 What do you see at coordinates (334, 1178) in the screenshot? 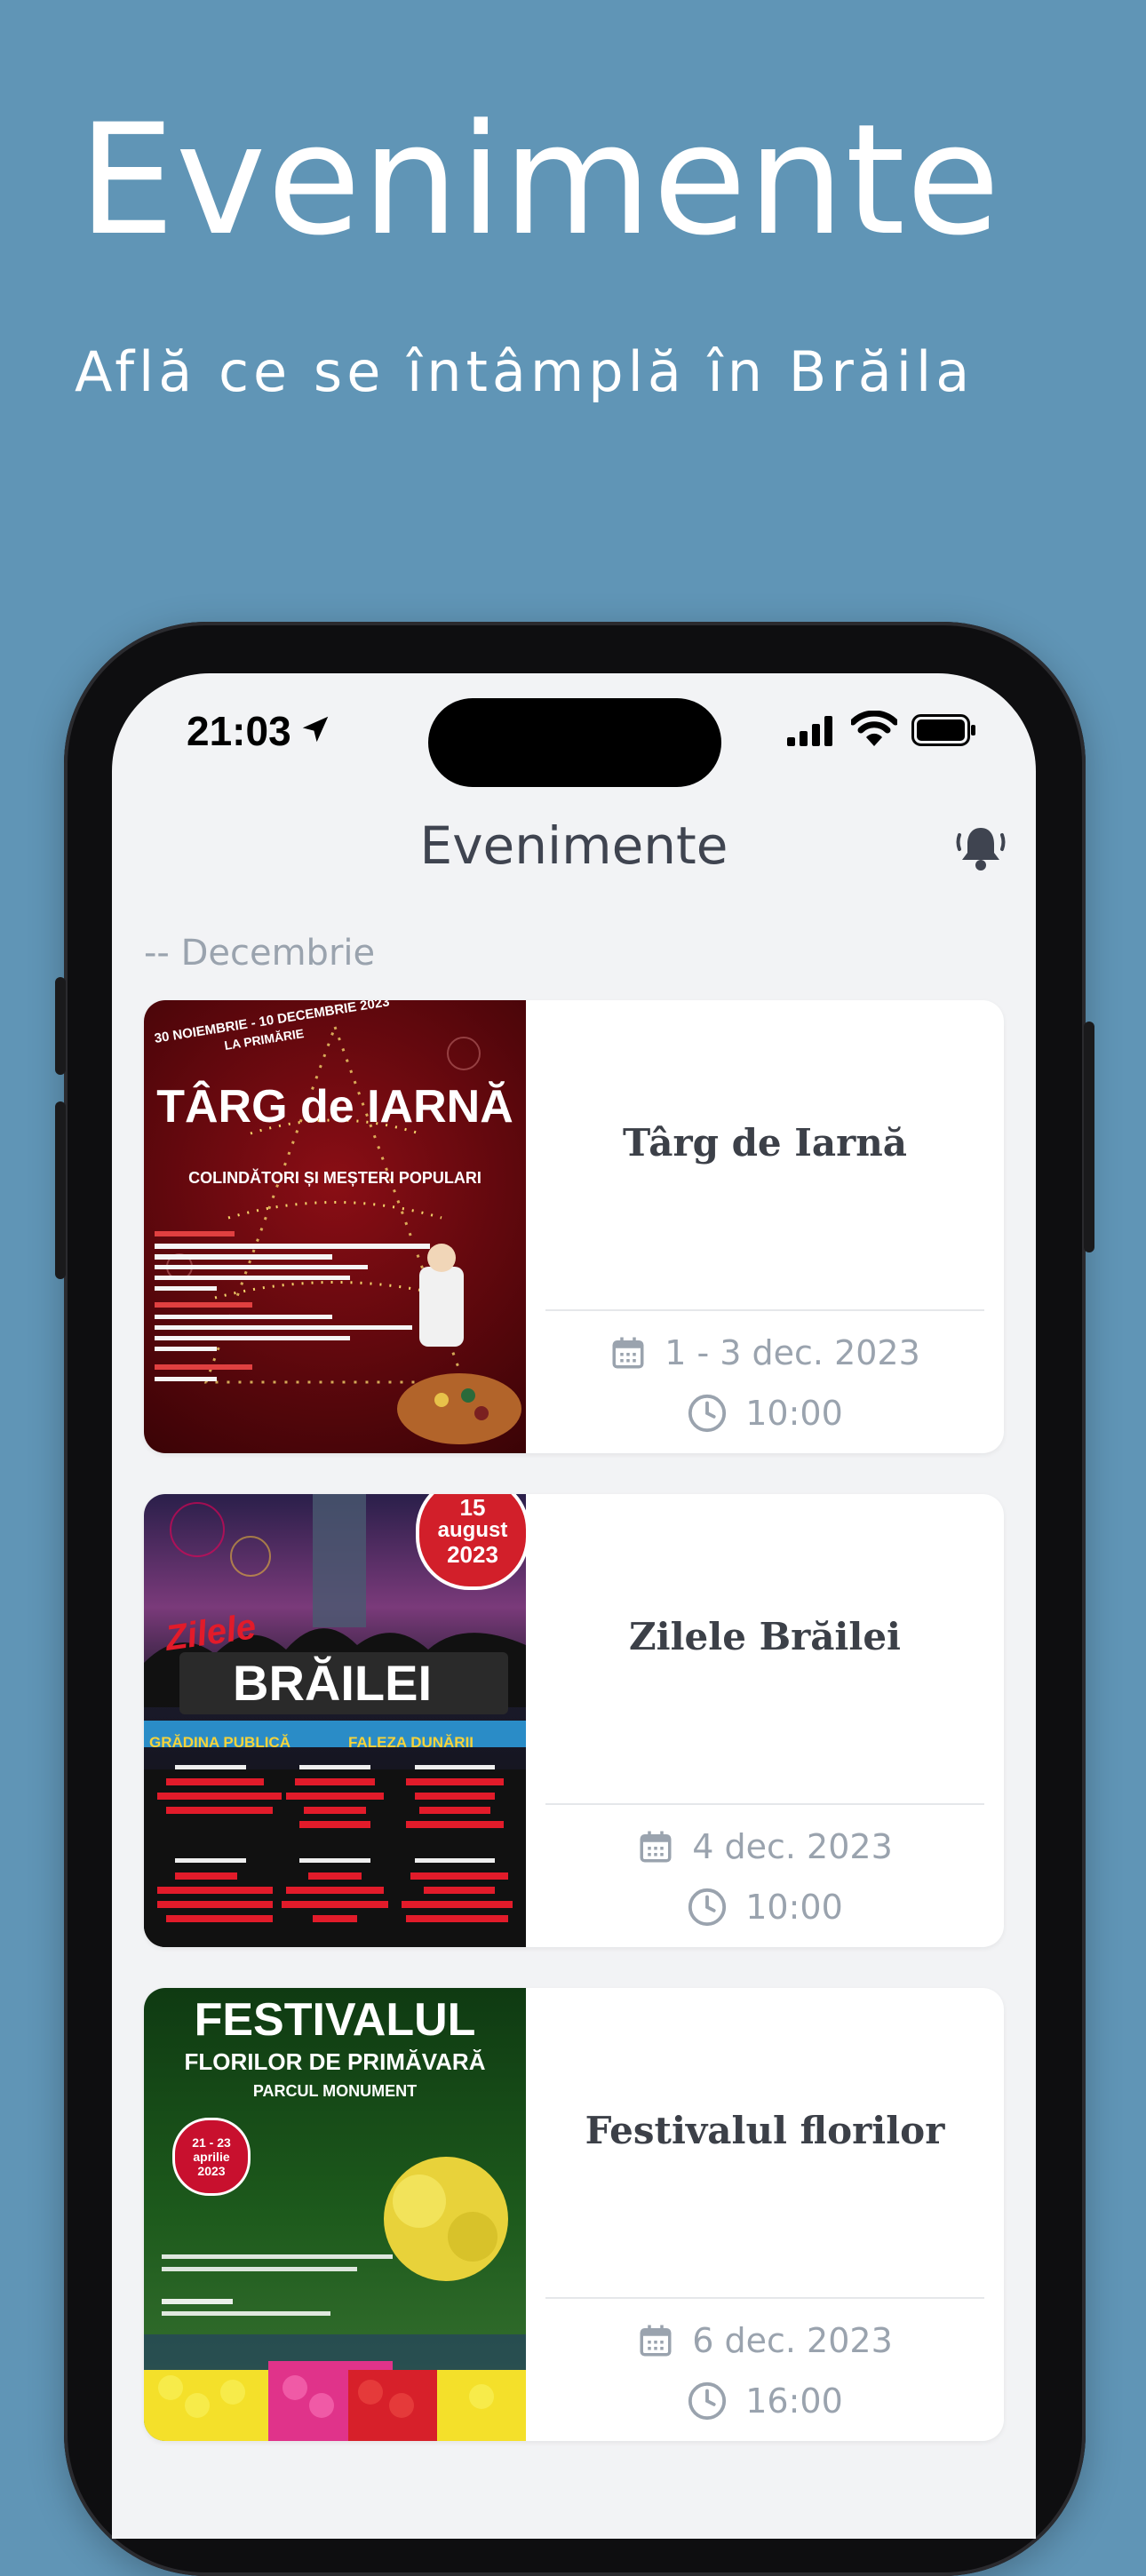
I see `poster-tagline: COLINDĂTORI ȘI MEȘTERI POPULARI` at bounding box center [334, 1178].